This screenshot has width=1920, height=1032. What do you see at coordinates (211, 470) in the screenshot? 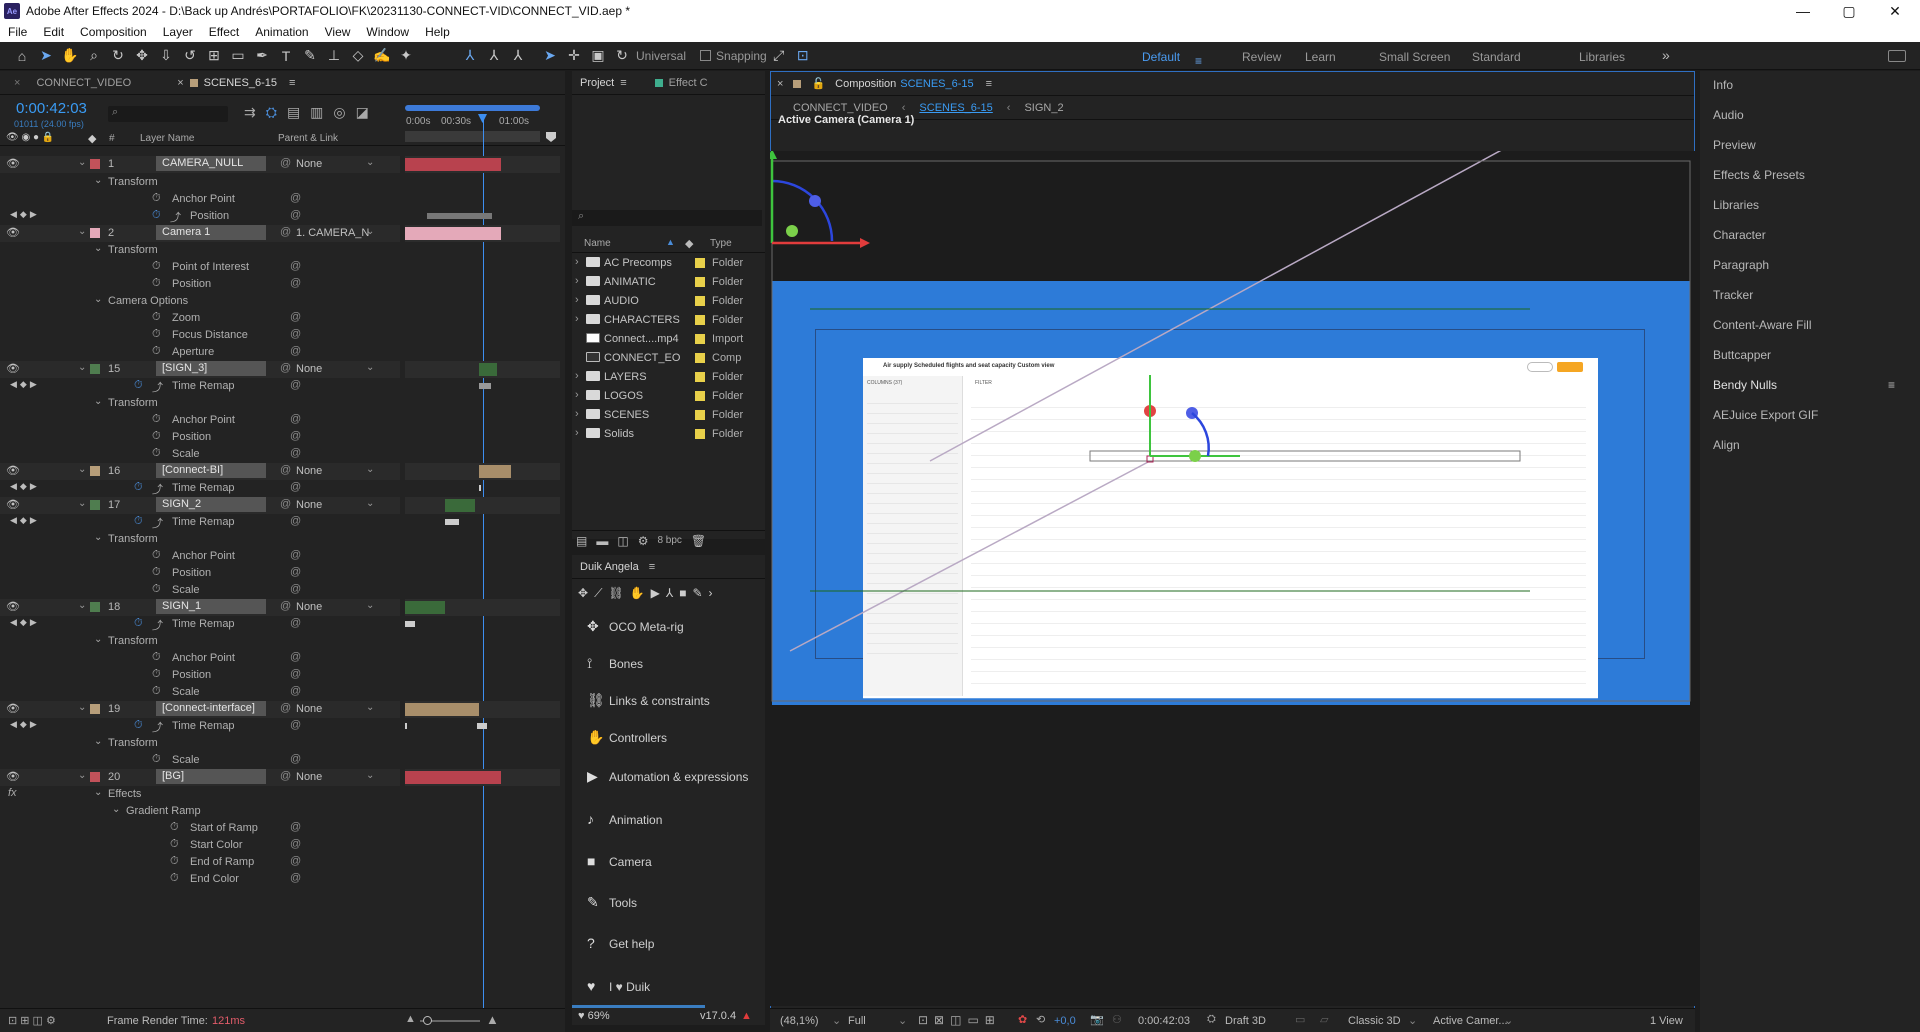
I see `layer-name: [Connect-BI]` at bounding box center [211, 470].